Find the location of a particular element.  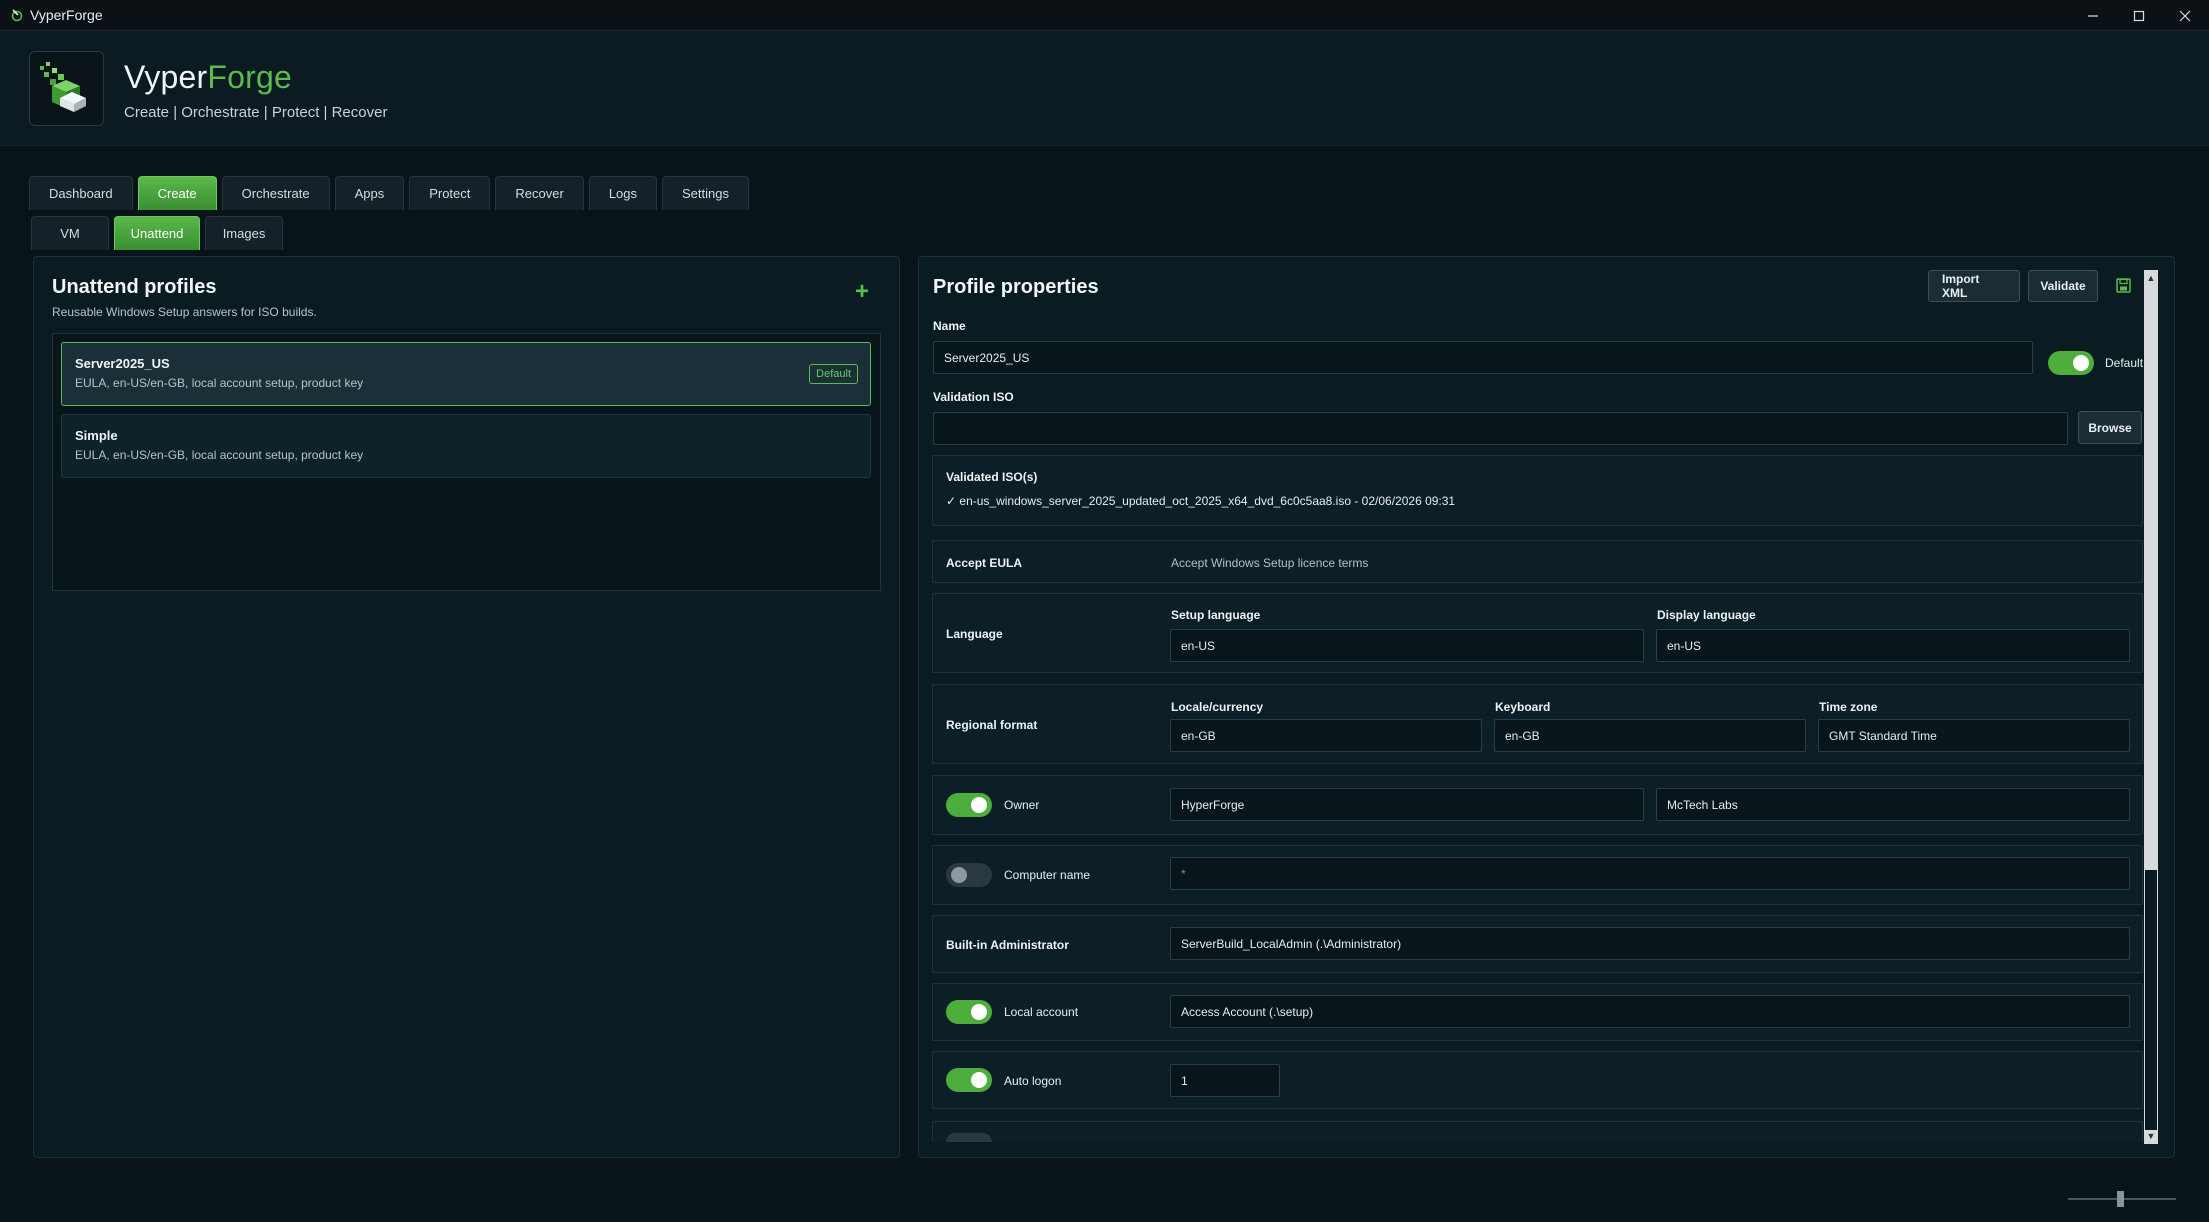

computer-name-toggle is located at coordinates (969, 875).